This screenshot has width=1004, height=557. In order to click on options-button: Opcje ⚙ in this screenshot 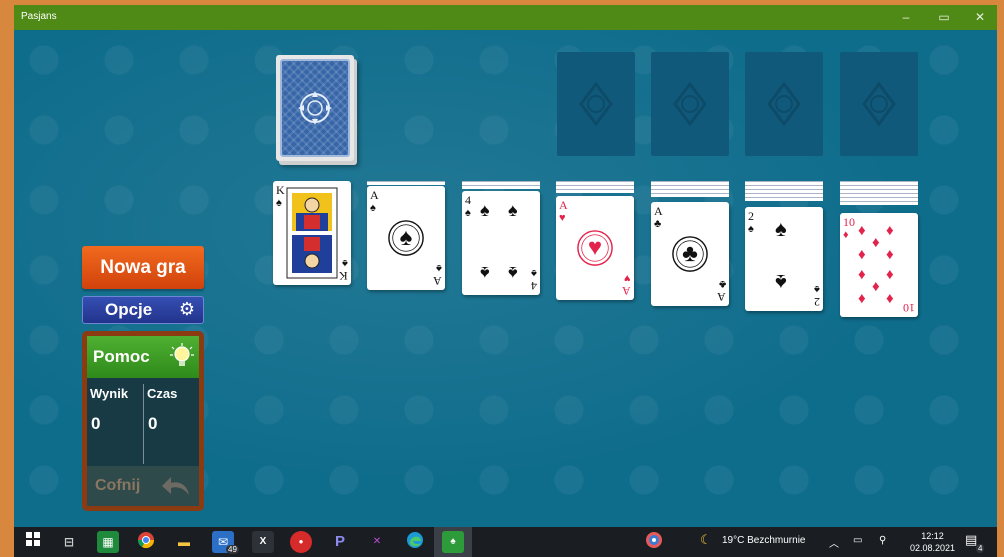, I will do `click(143, 310)`.